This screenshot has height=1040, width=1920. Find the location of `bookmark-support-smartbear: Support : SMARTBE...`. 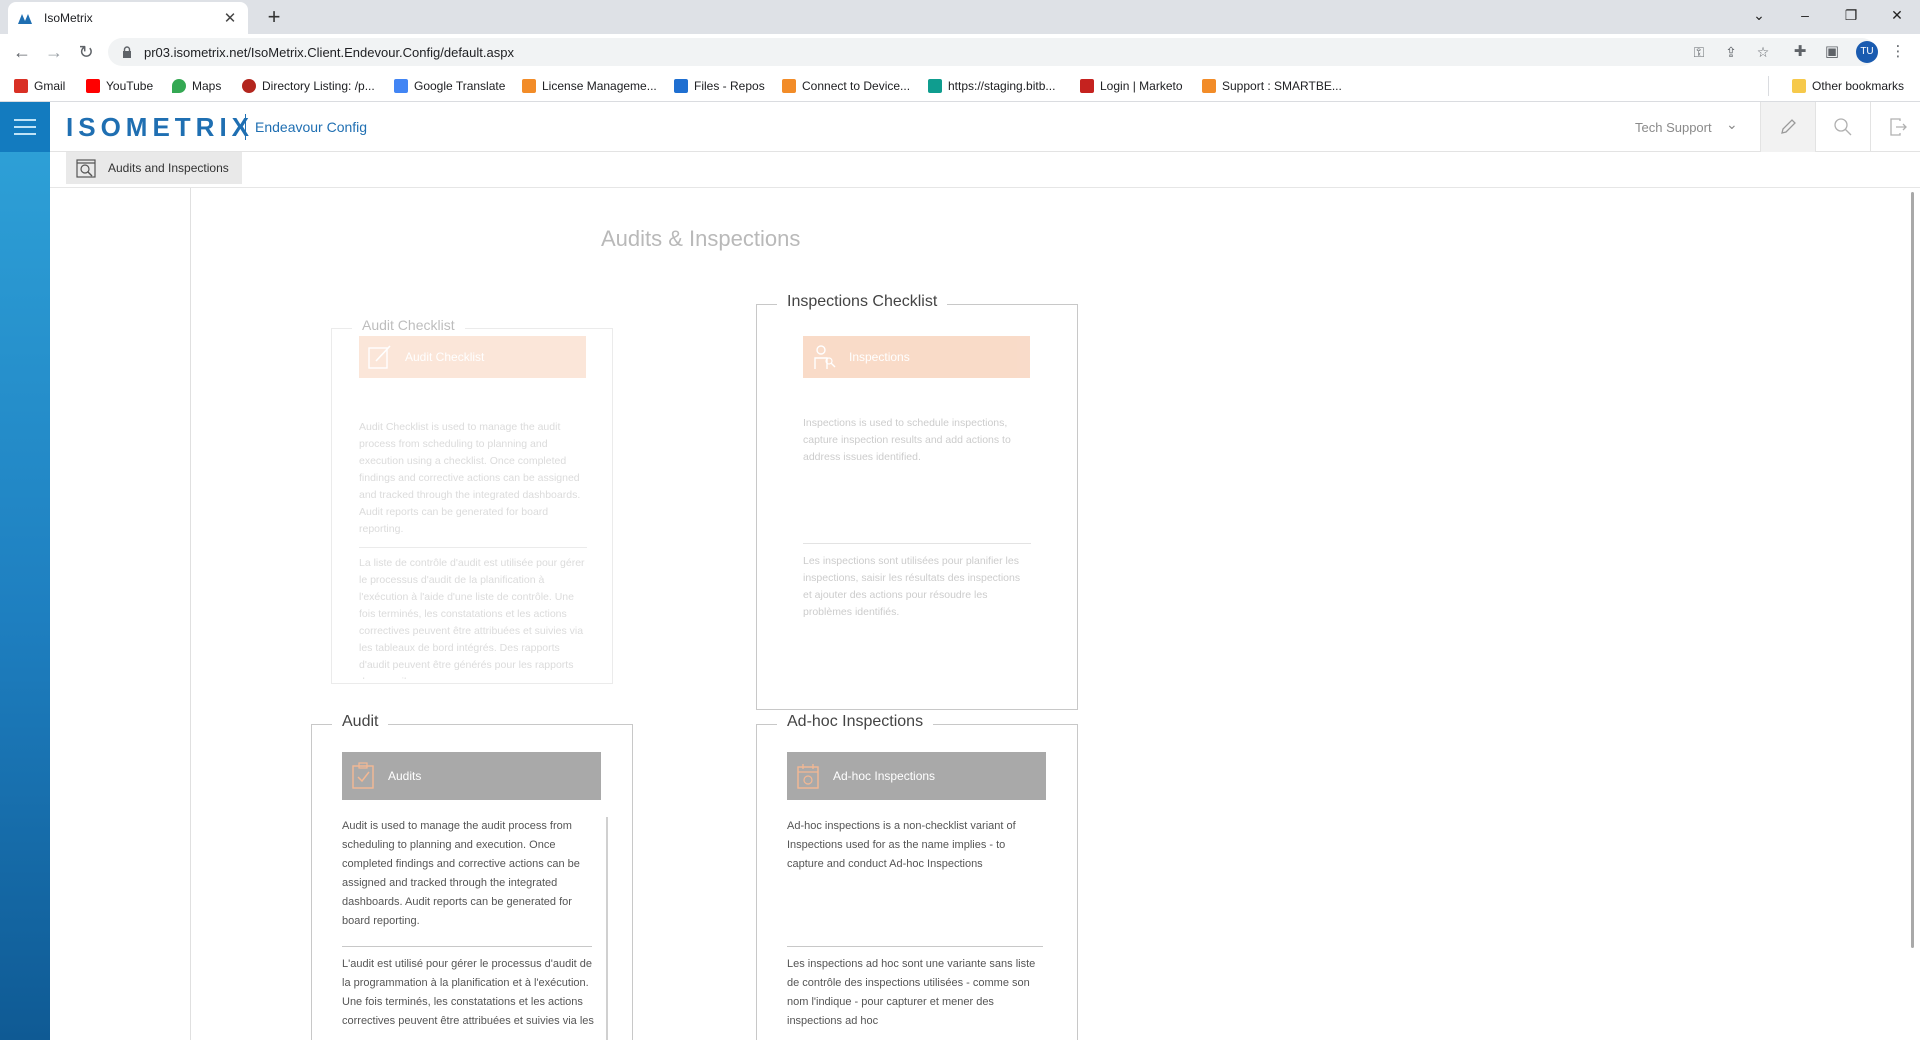

bookmark-support-smartbear: Support : SMARTBE... is located at coordinates (1272, 86).